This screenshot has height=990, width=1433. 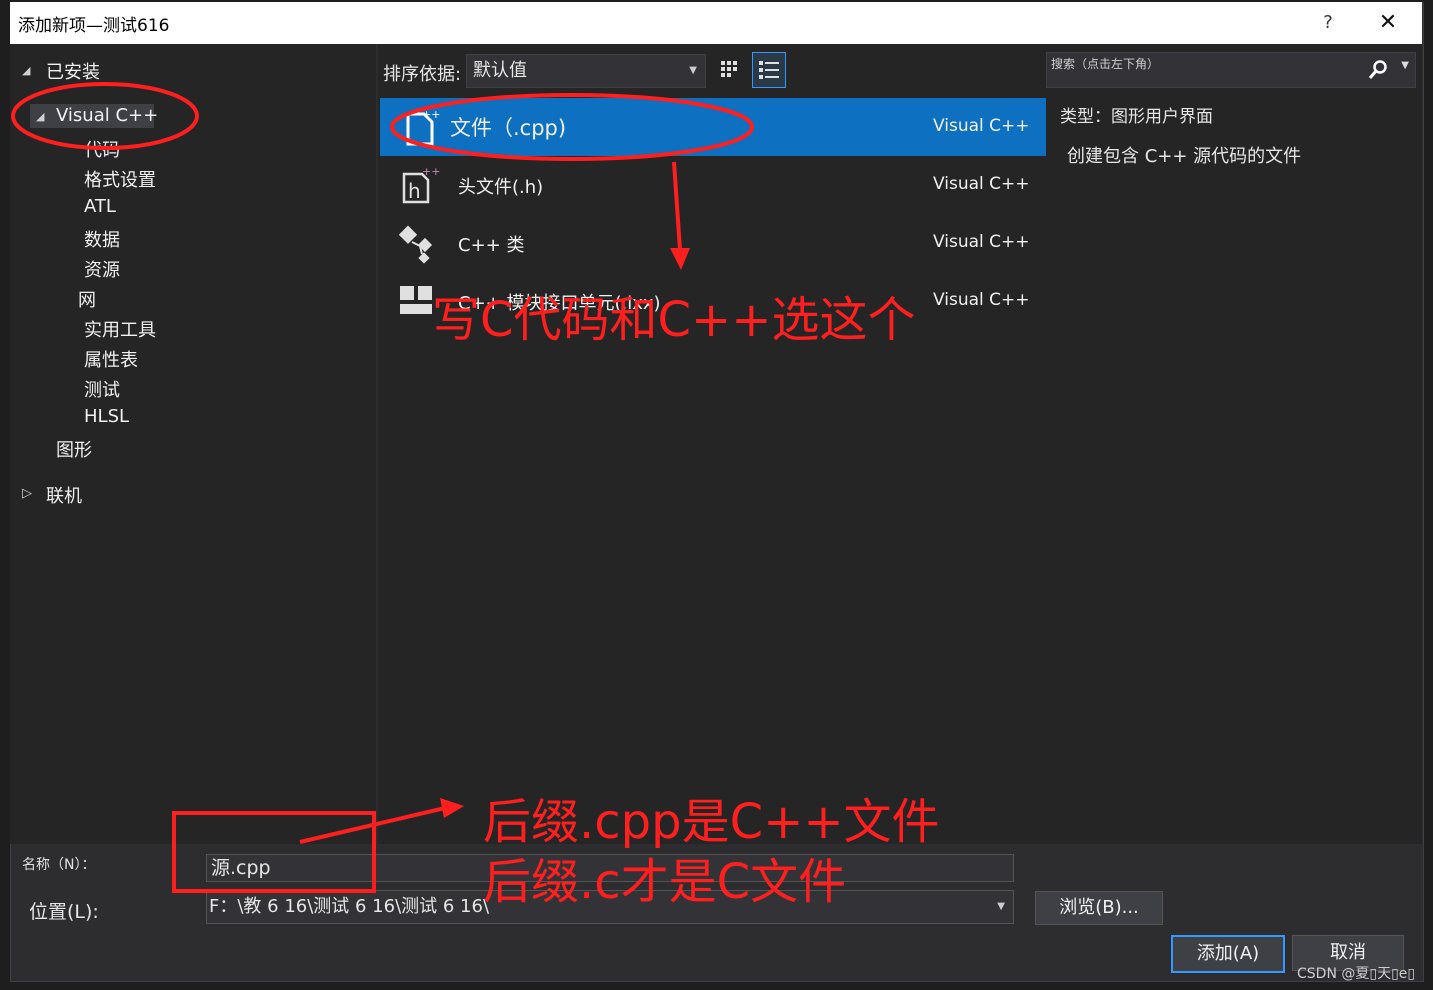 What do you see at coordinates (1184, 156) in the screenshot?
I see `template-description: 创建包含 C++ 源代码的文件` at bounding box center [1184, 156].